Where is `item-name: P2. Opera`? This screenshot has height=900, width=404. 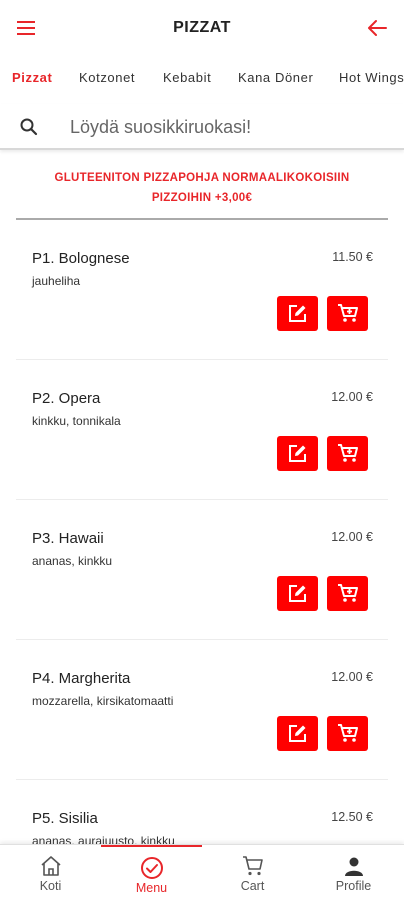 item-name: P2. Opera is located at coordinates (66, 398).